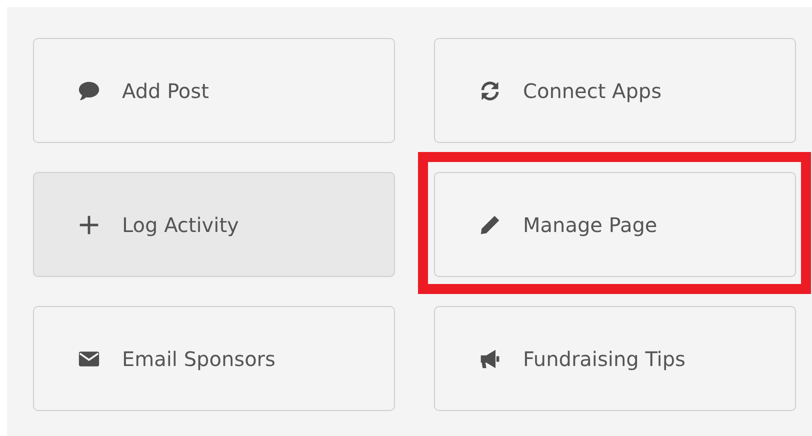 This screenshot has height=436, width=812. I want to click on speech-bubble-icon, so click(89, 91).